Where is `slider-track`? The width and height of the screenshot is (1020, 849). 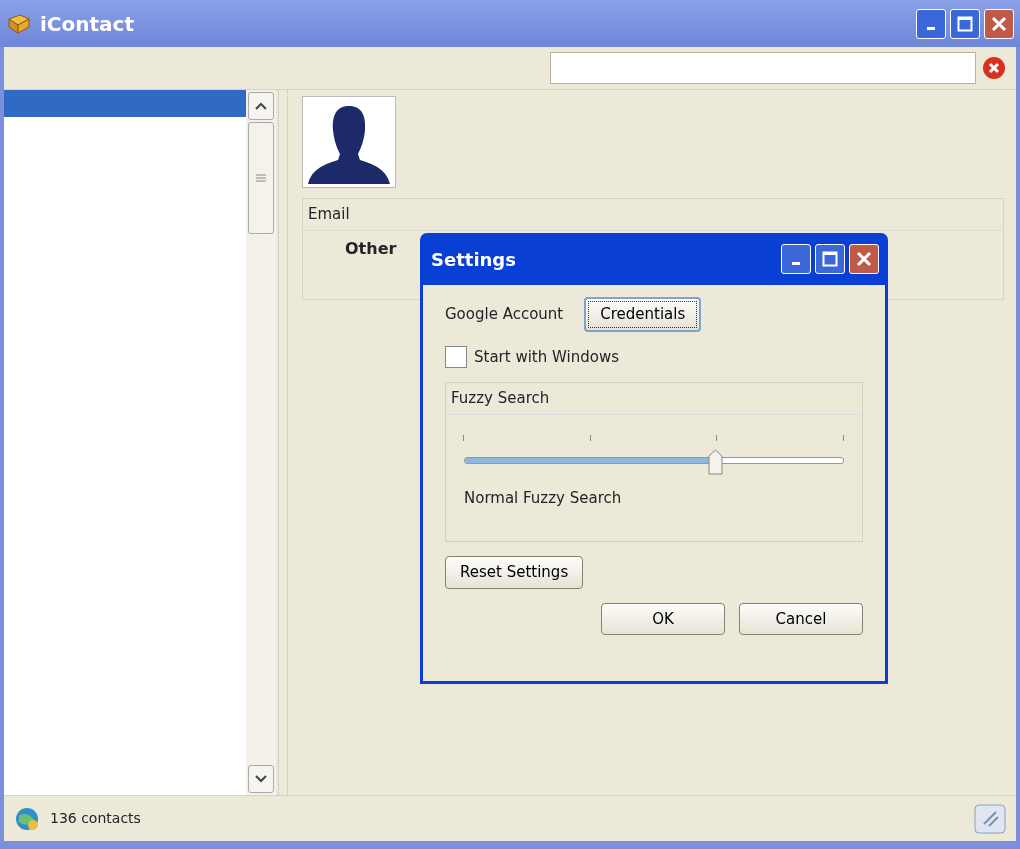
slider-track is located at coordinates (654, 460).